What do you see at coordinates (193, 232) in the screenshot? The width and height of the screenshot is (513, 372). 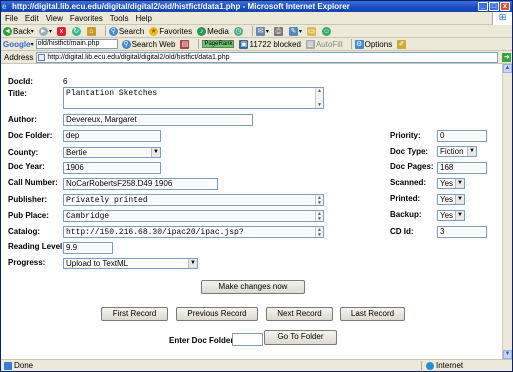 I see `catalog-field: http://150.216.68.30/ipac20/ipac.jsp? ▲ ▼` at bounding box center [193, 232].